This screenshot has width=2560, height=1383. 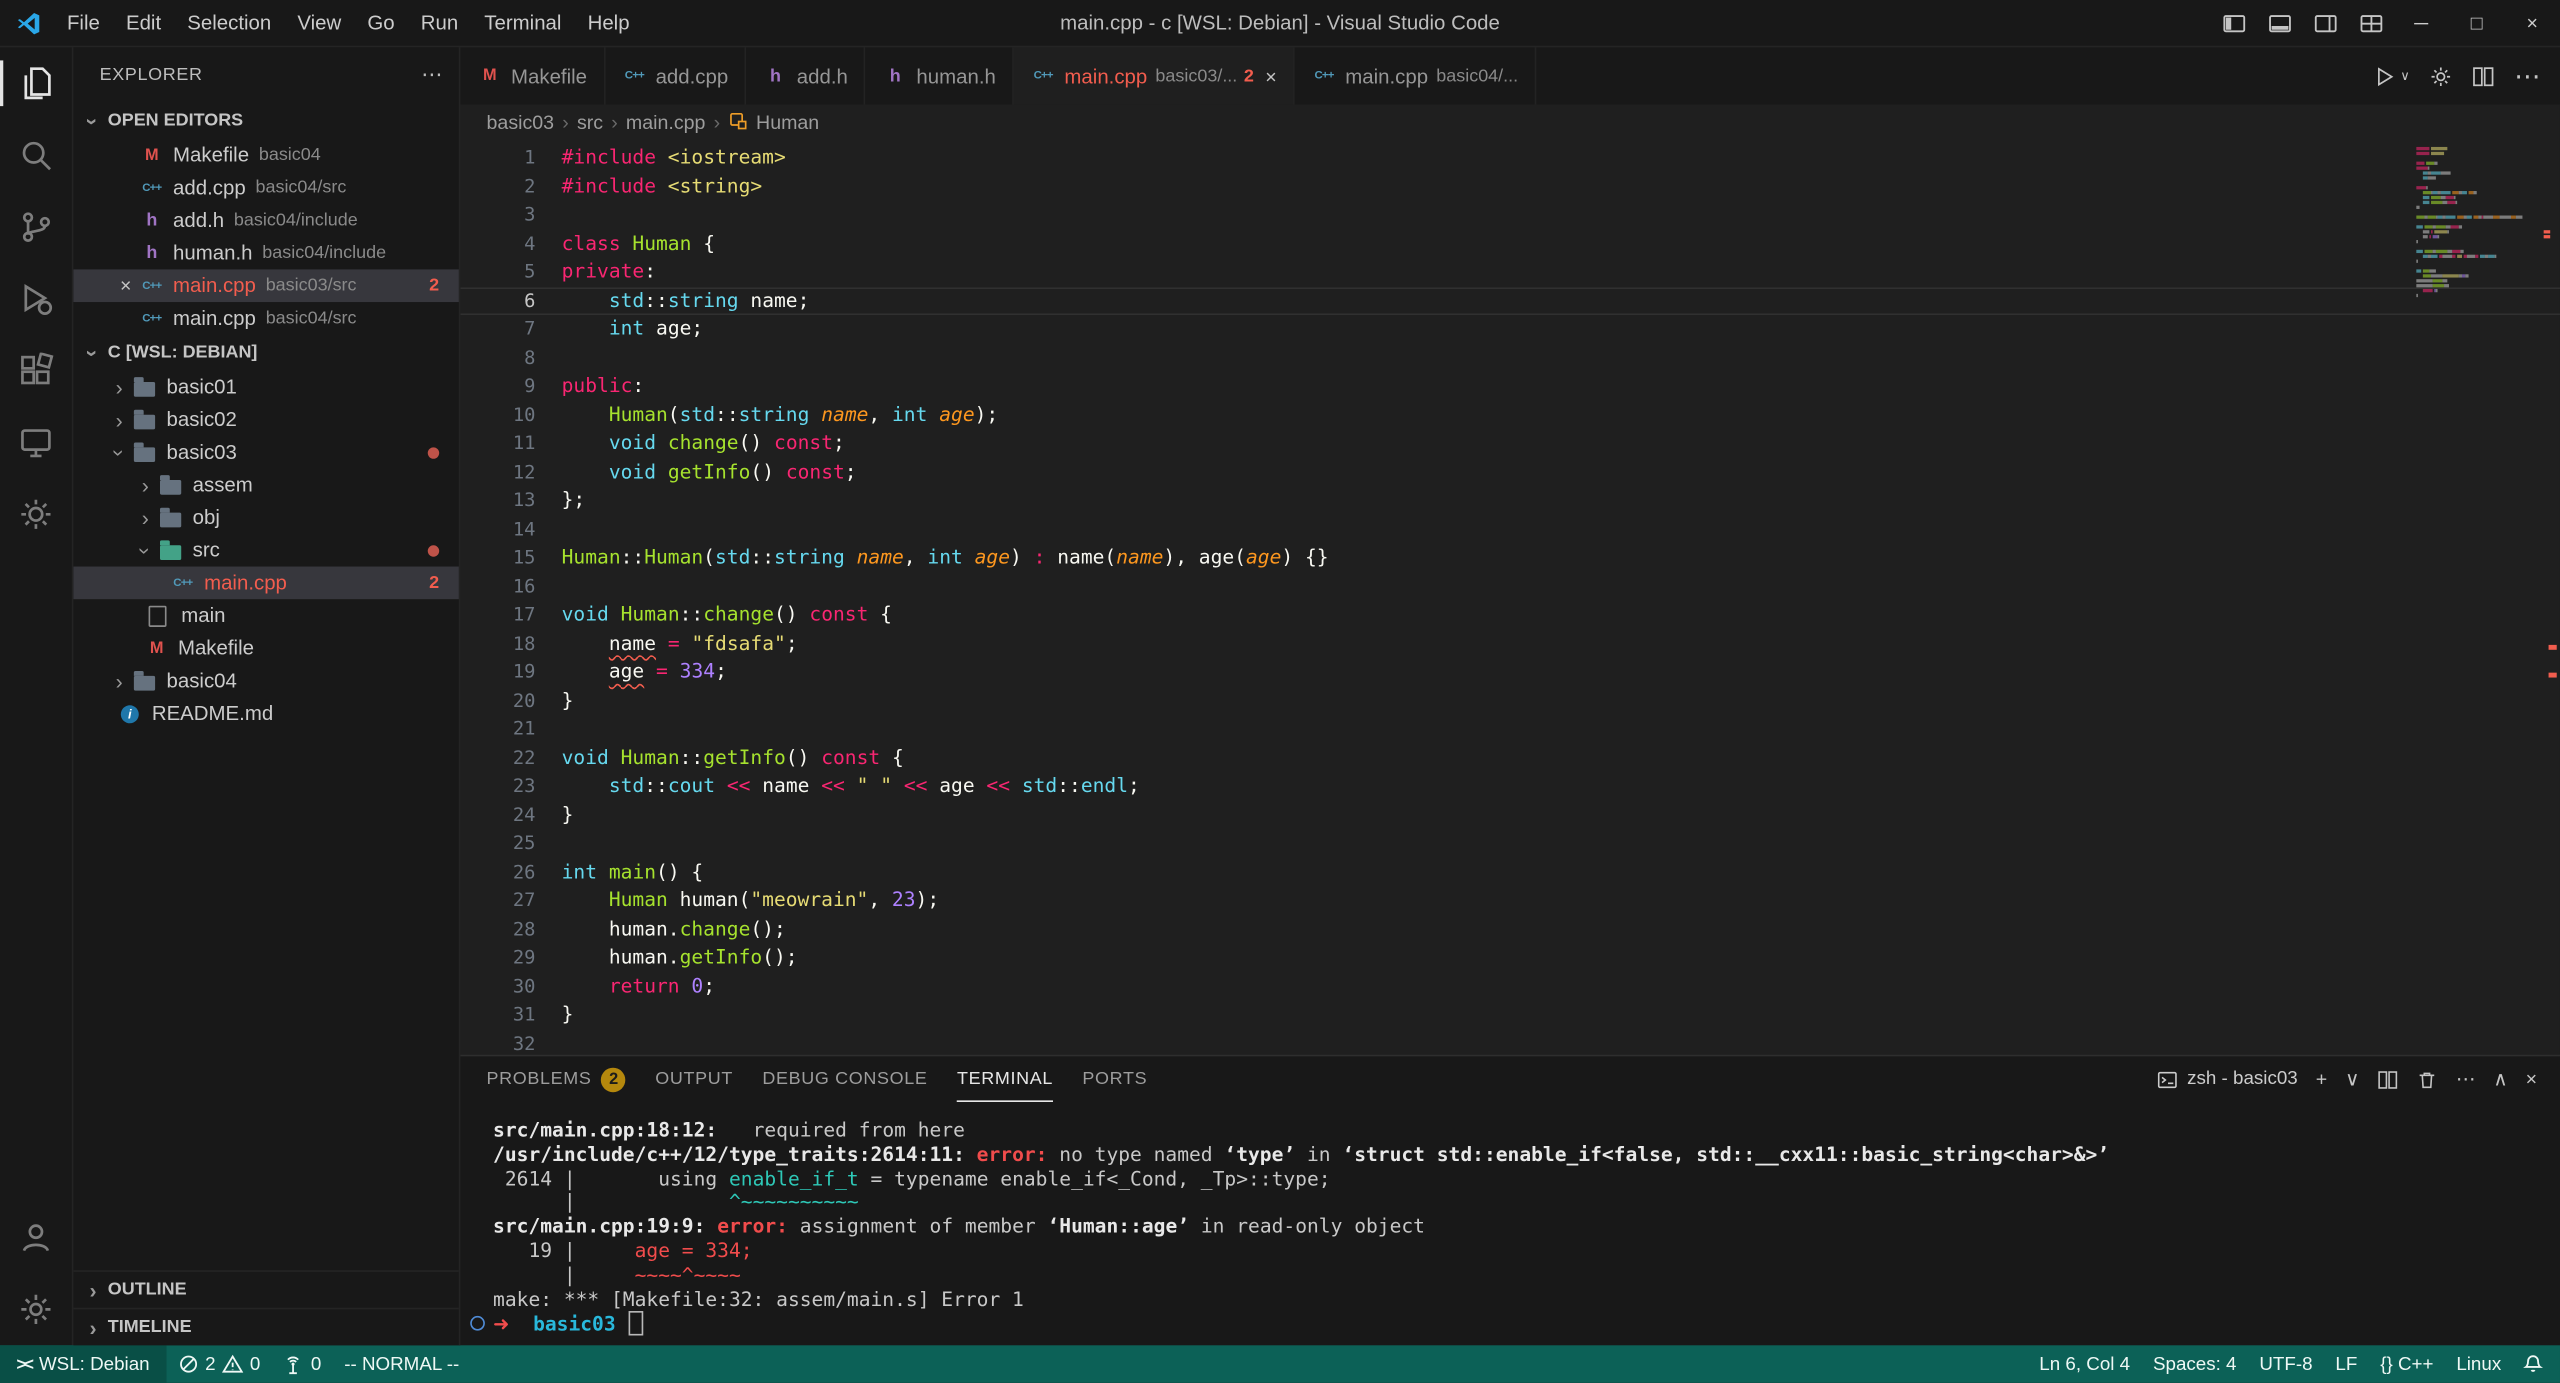 What do you see at coordinates (521, 122) in the screenshot?
I see `breadcrumb-item-basic03: basic03` at bounding box center [521, 122].